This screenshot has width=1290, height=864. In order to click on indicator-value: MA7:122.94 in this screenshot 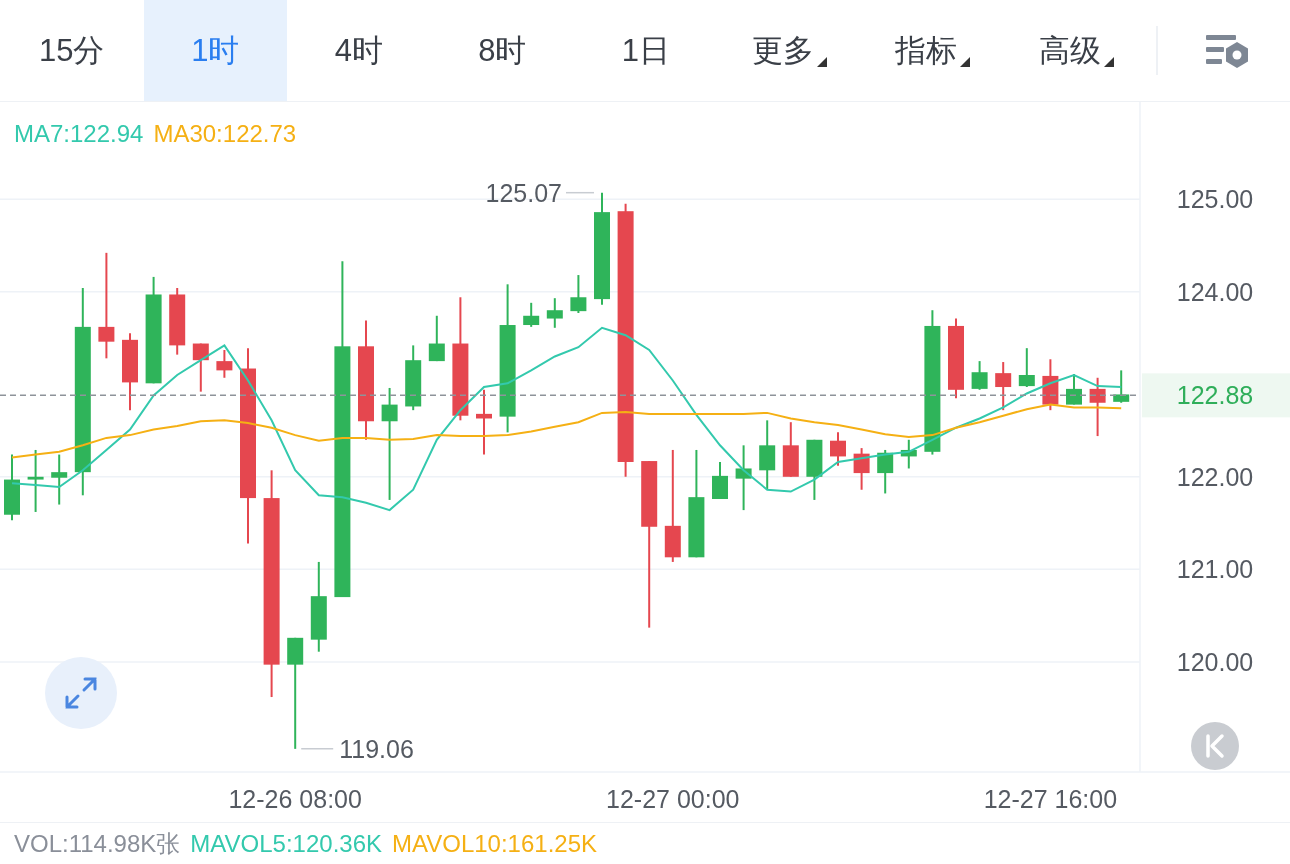, I will do `click(79, 134)`.